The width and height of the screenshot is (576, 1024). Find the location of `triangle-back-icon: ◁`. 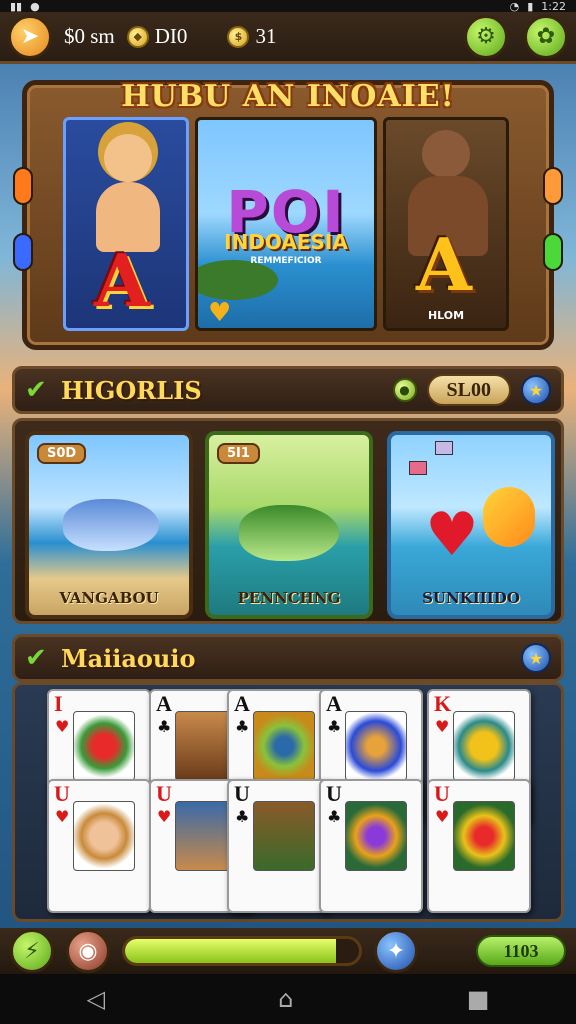

triangle-back-icon: ◁ is located at coordinates (96, 999).